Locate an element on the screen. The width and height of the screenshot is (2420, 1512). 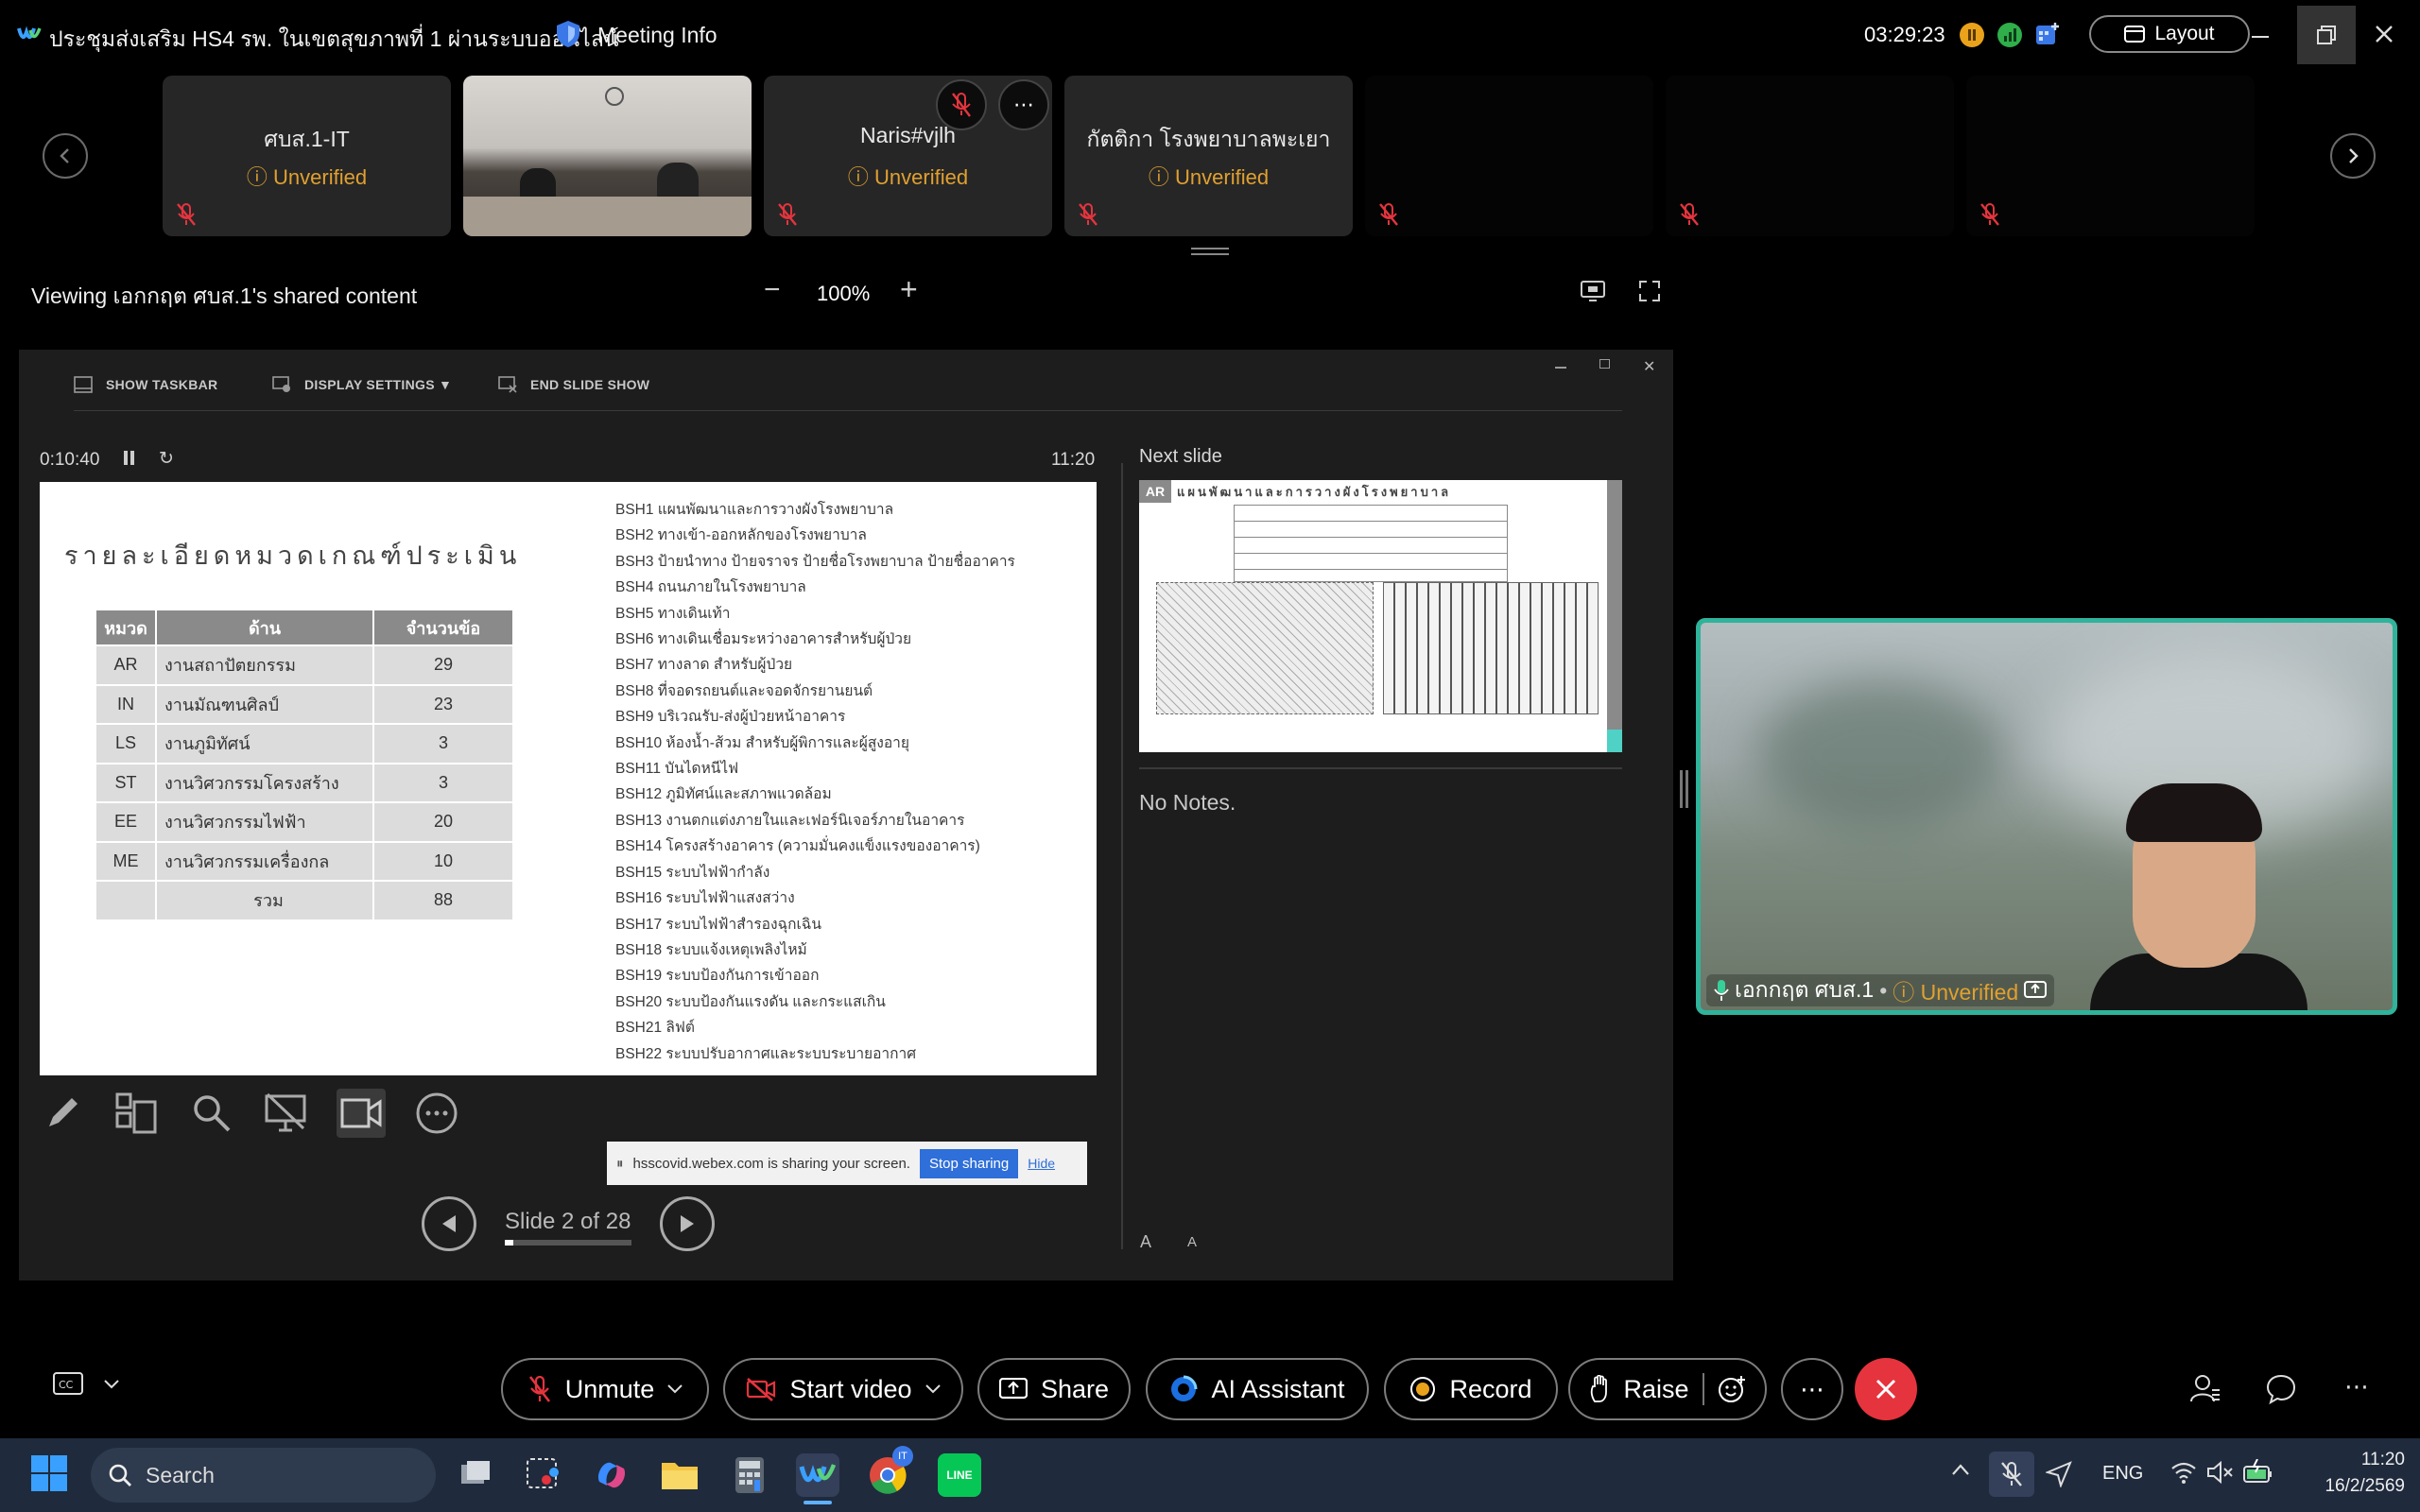
presenter-close-icon: ✕ is located at coordinates (1649, 366).